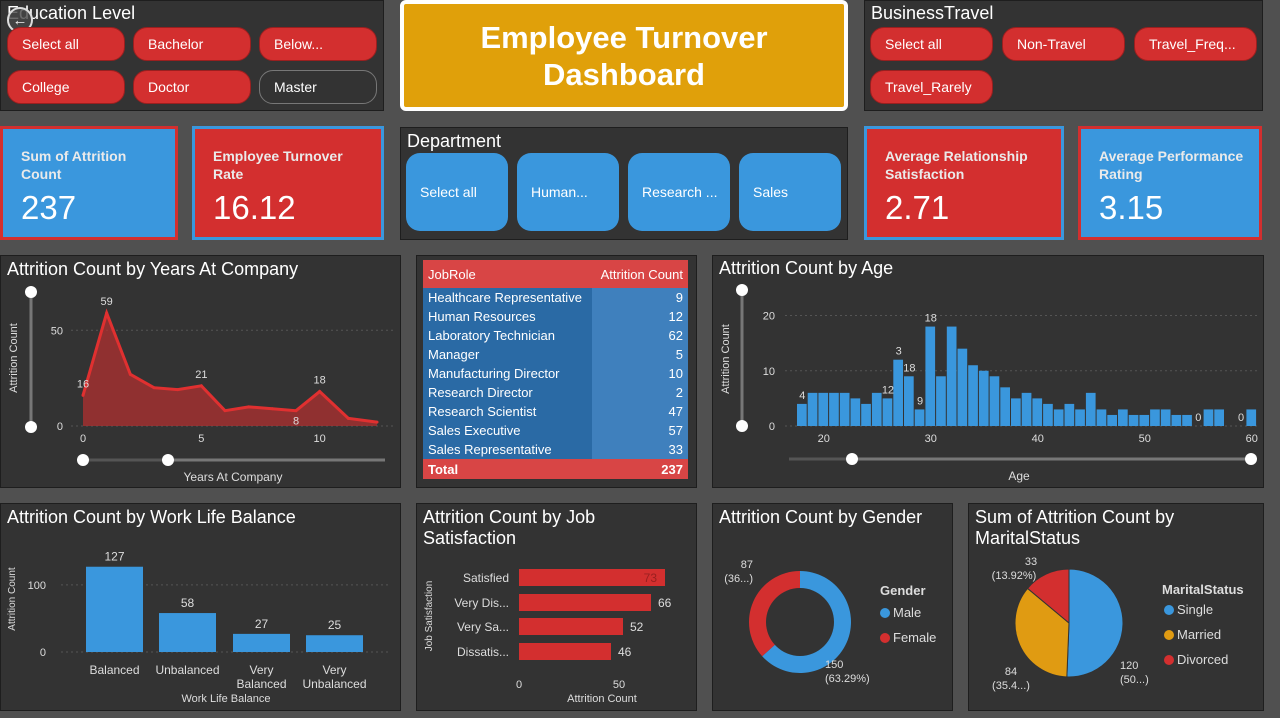 The image size is (1280, 718). What do you see at coordinates (555, 373) in the screenshot?
I see `table-row: Manufacturing Director 10` at bounding box center [555, 373].